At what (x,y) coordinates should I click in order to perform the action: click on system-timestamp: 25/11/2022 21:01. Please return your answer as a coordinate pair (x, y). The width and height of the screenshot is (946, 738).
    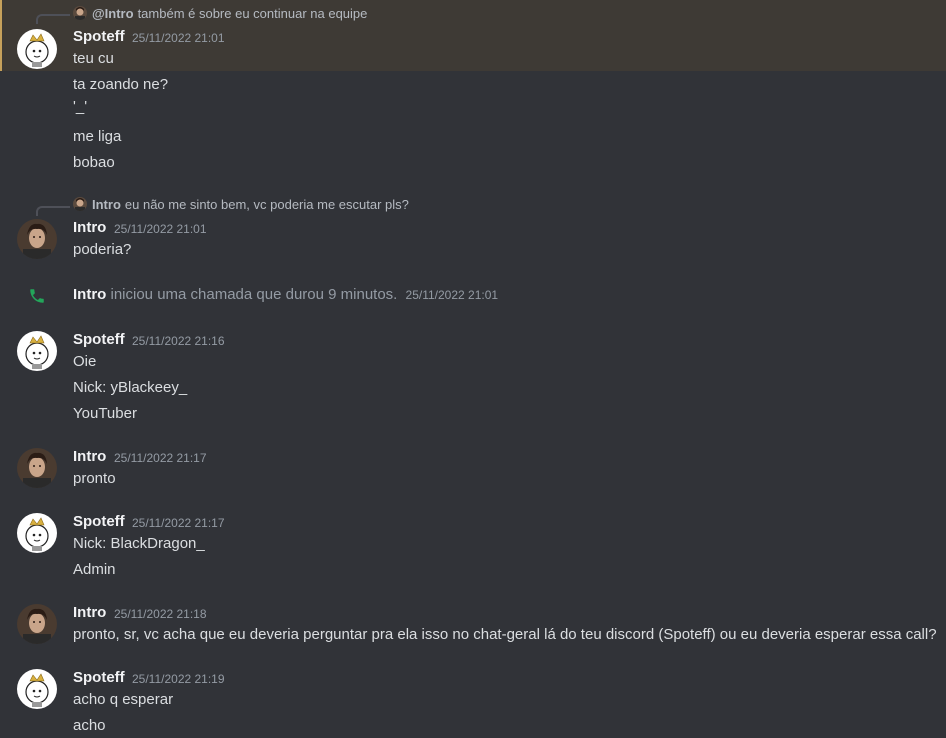
    Looking at the image, I should click on (452, 295).